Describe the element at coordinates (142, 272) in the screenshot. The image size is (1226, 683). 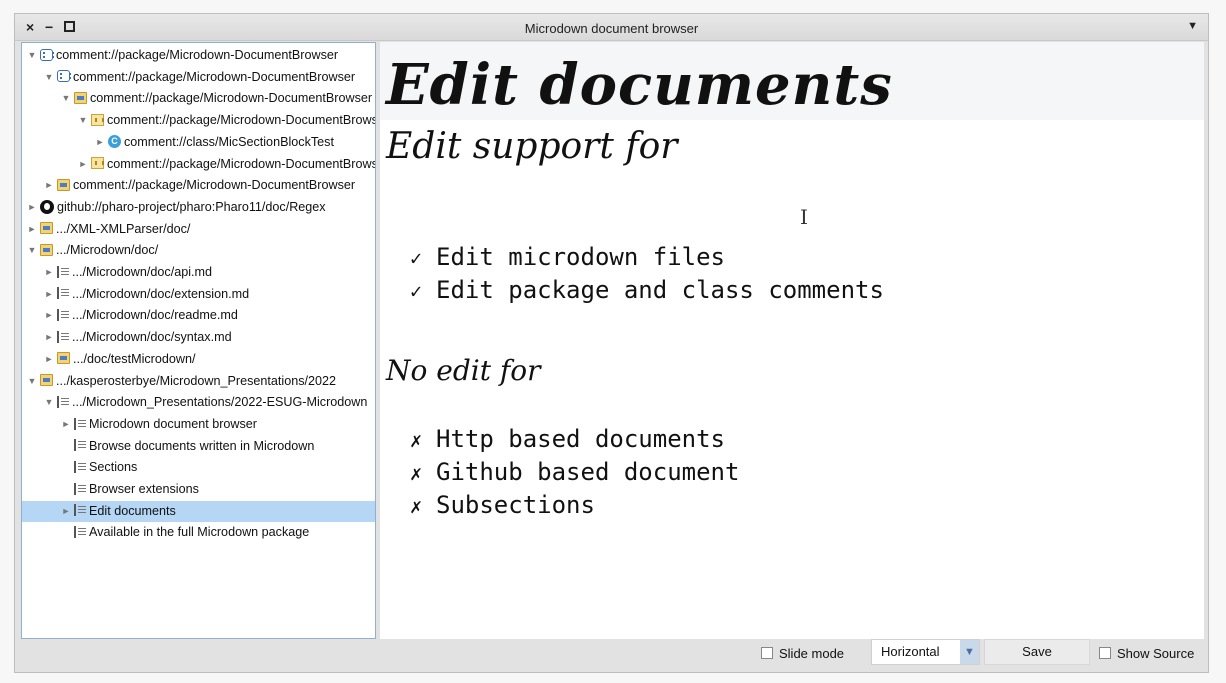
I see `tree-item-label: .../Microdown/doc/api.md` at that location.